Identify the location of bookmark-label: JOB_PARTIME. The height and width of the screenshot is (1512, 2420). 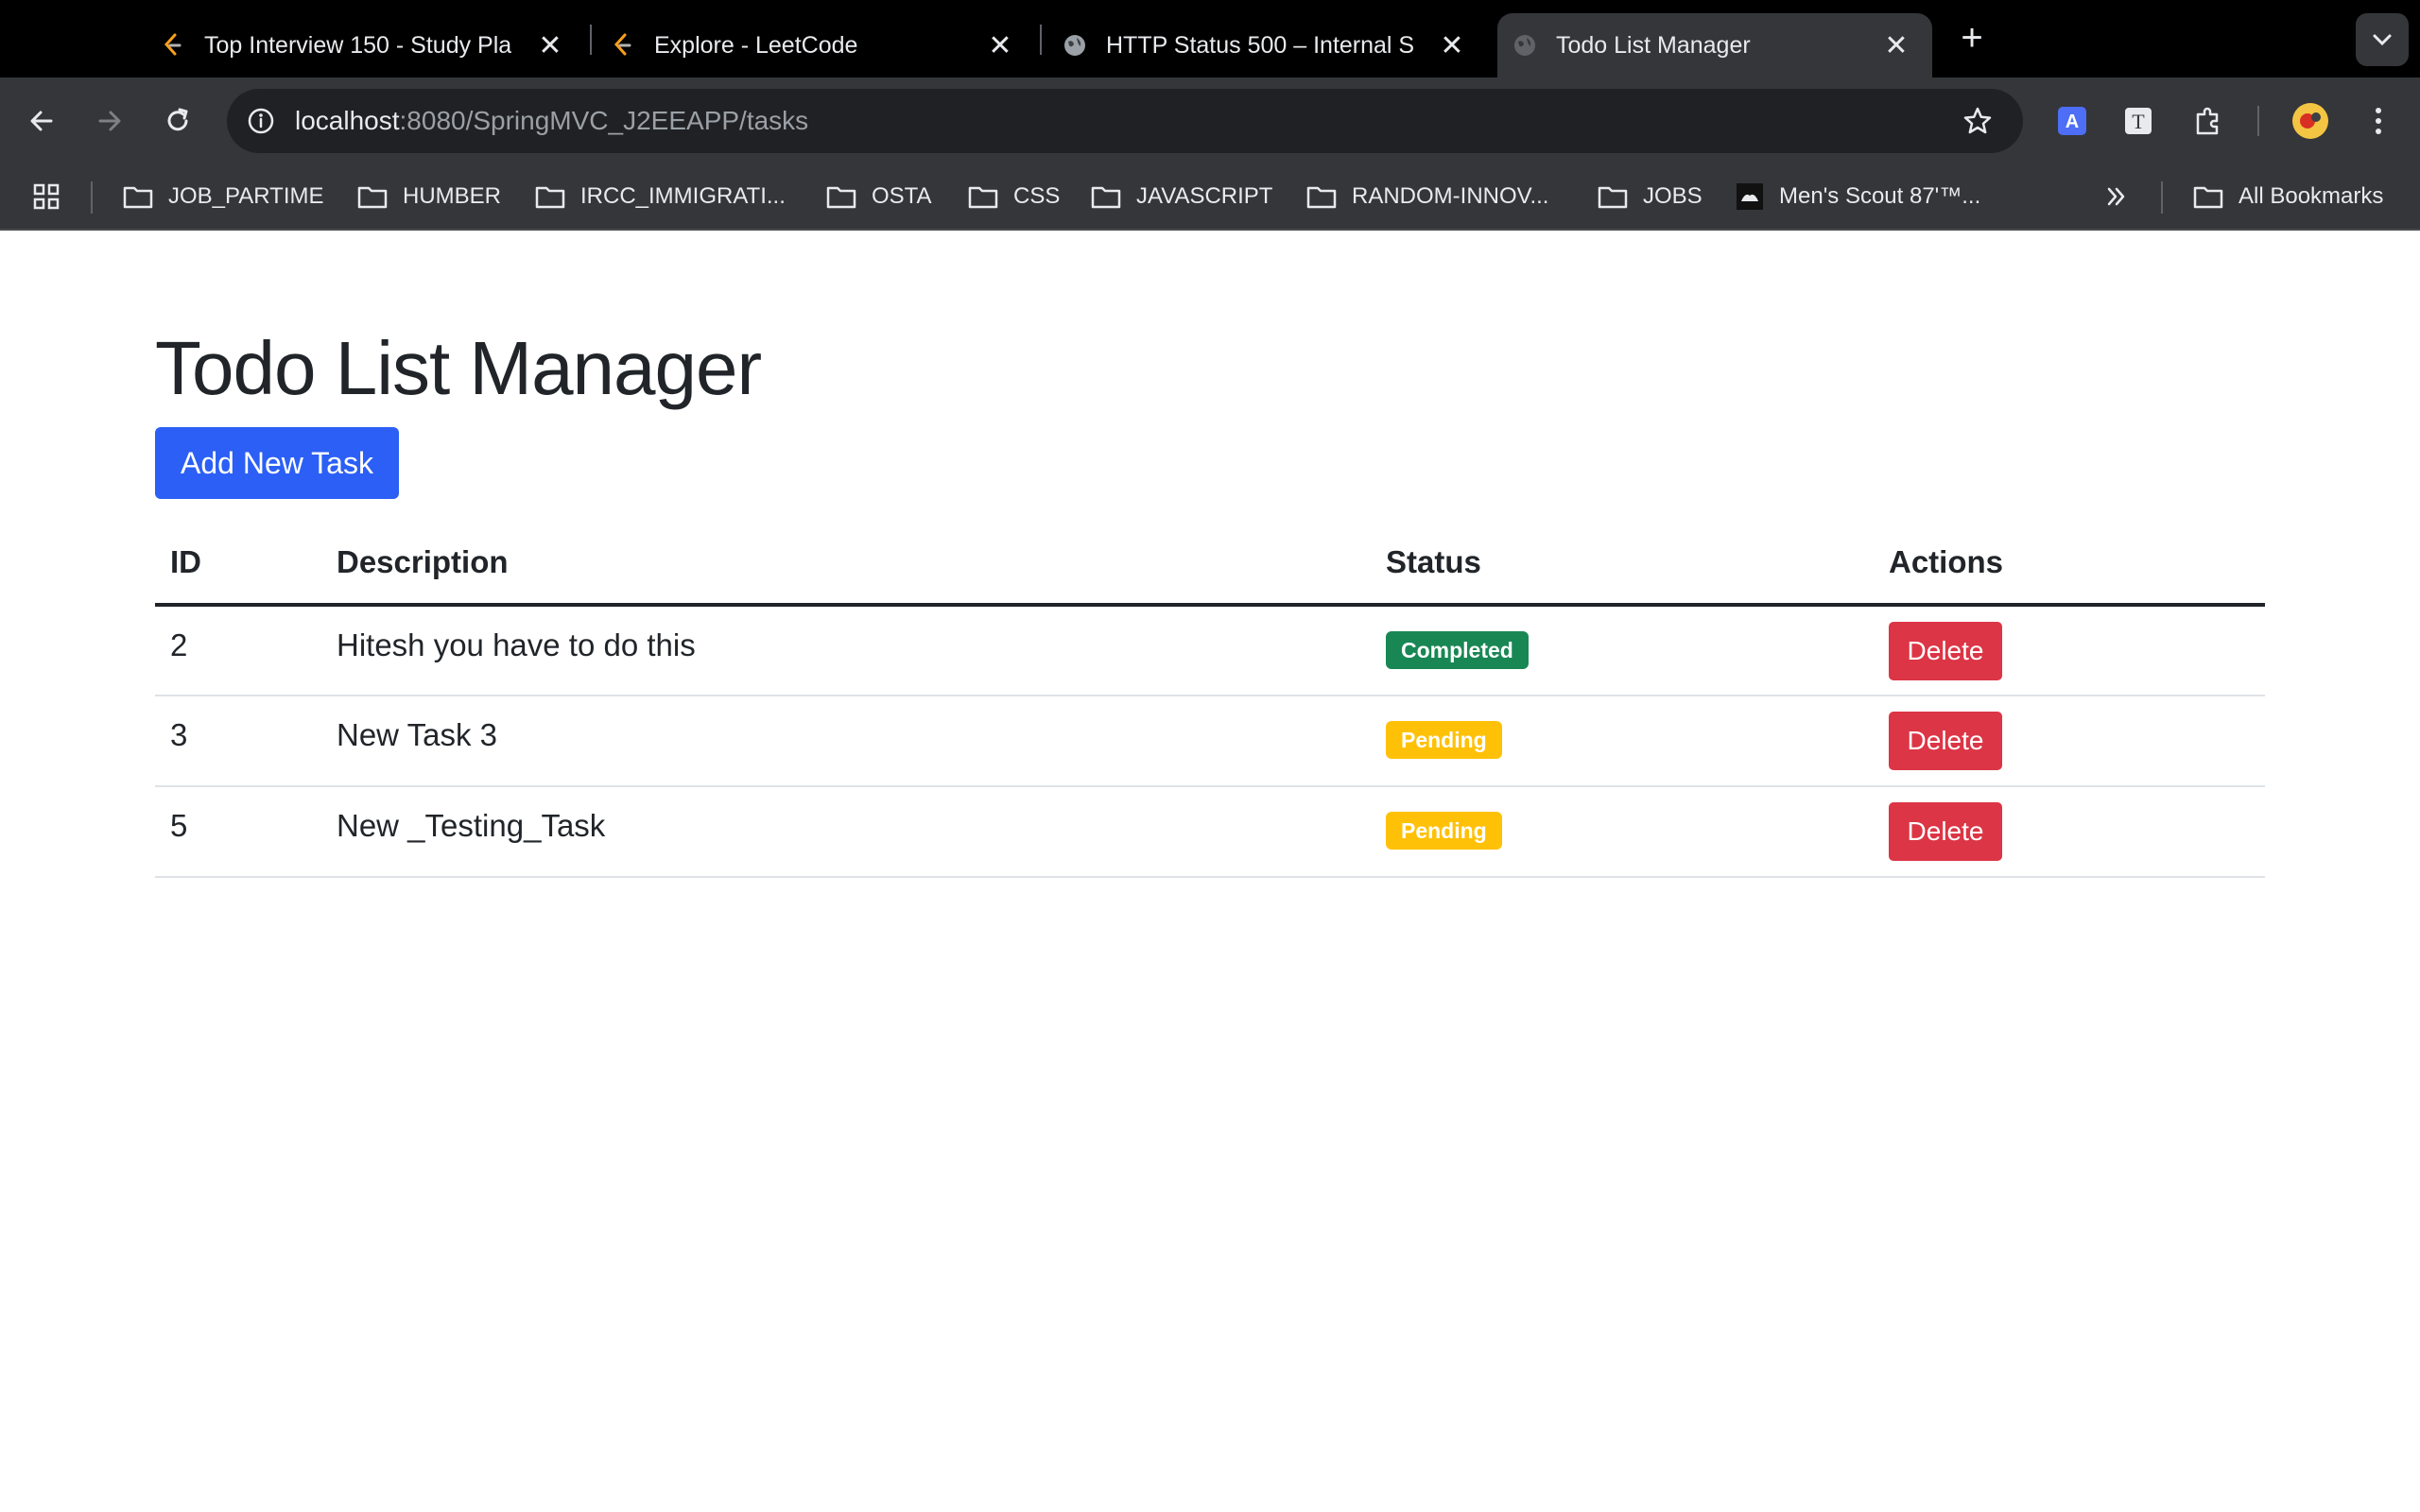
(246, 196).